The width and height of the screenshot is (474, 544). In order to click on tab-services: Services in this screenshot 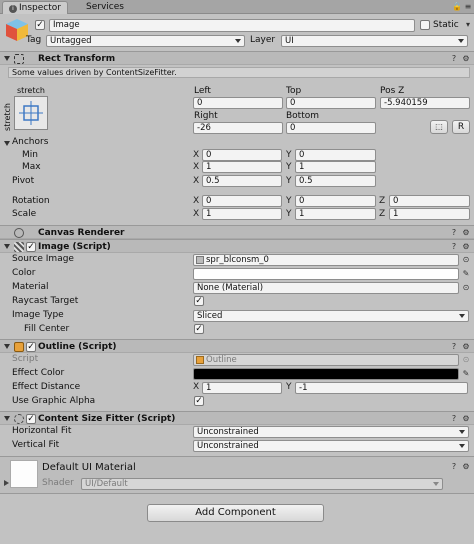, I will do `click(105, 7)`.